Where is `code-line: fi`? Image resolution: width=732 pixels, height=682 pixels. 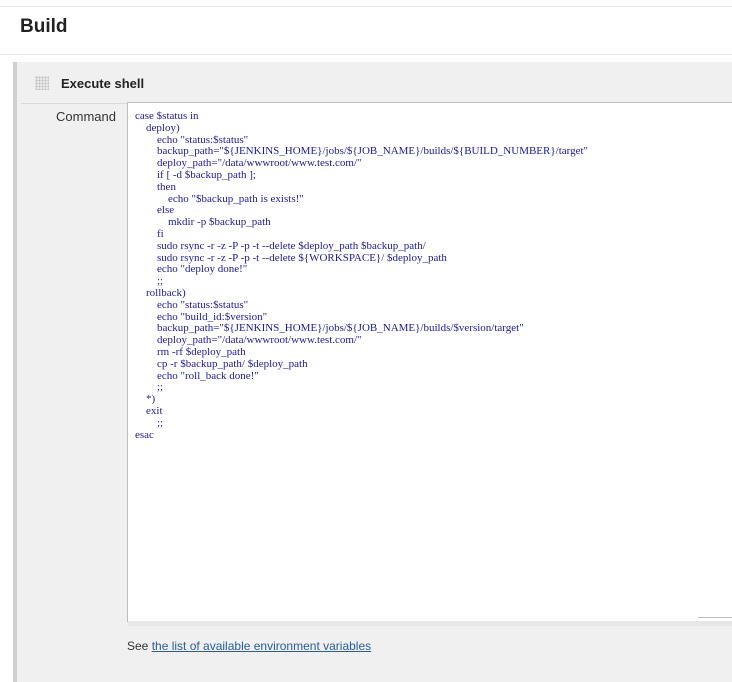
code-line: fi is located at coordinates (149, 233).